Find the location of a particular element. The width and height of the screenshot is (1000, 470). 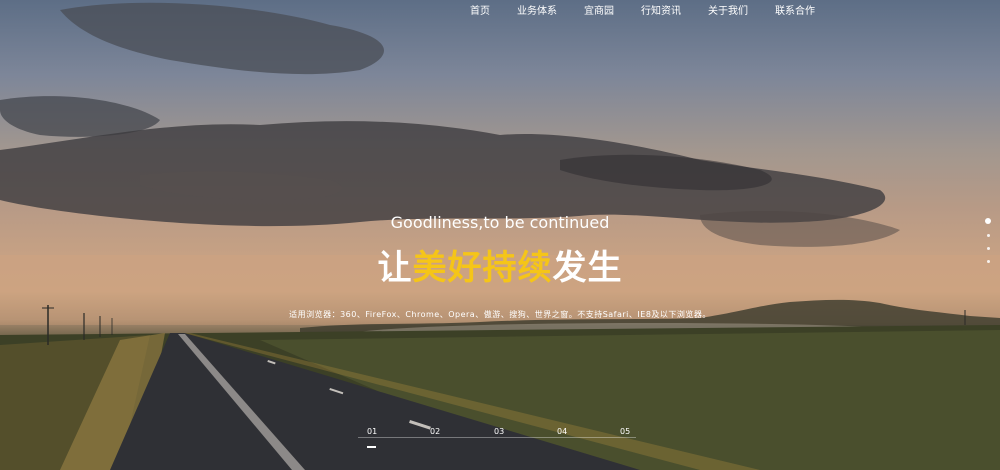

active-slide-indicator is located at coordinates (371, 447).